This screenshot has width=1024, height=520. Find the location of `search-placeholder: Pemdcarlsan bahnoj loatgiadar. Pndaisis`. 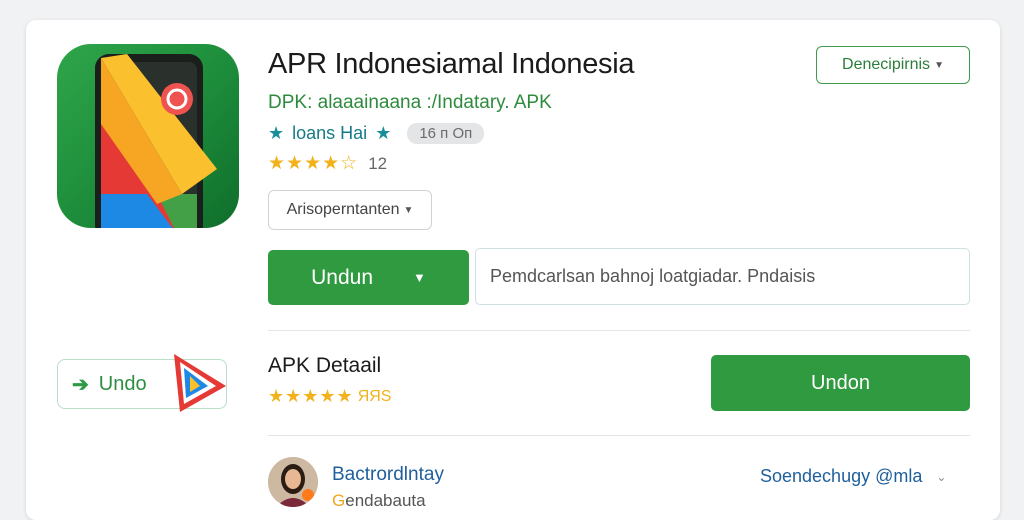

search-placeholder: Pemdcarlsan bahnoj loatgiadar. Pndaisis is located at coordinates (653, 276).